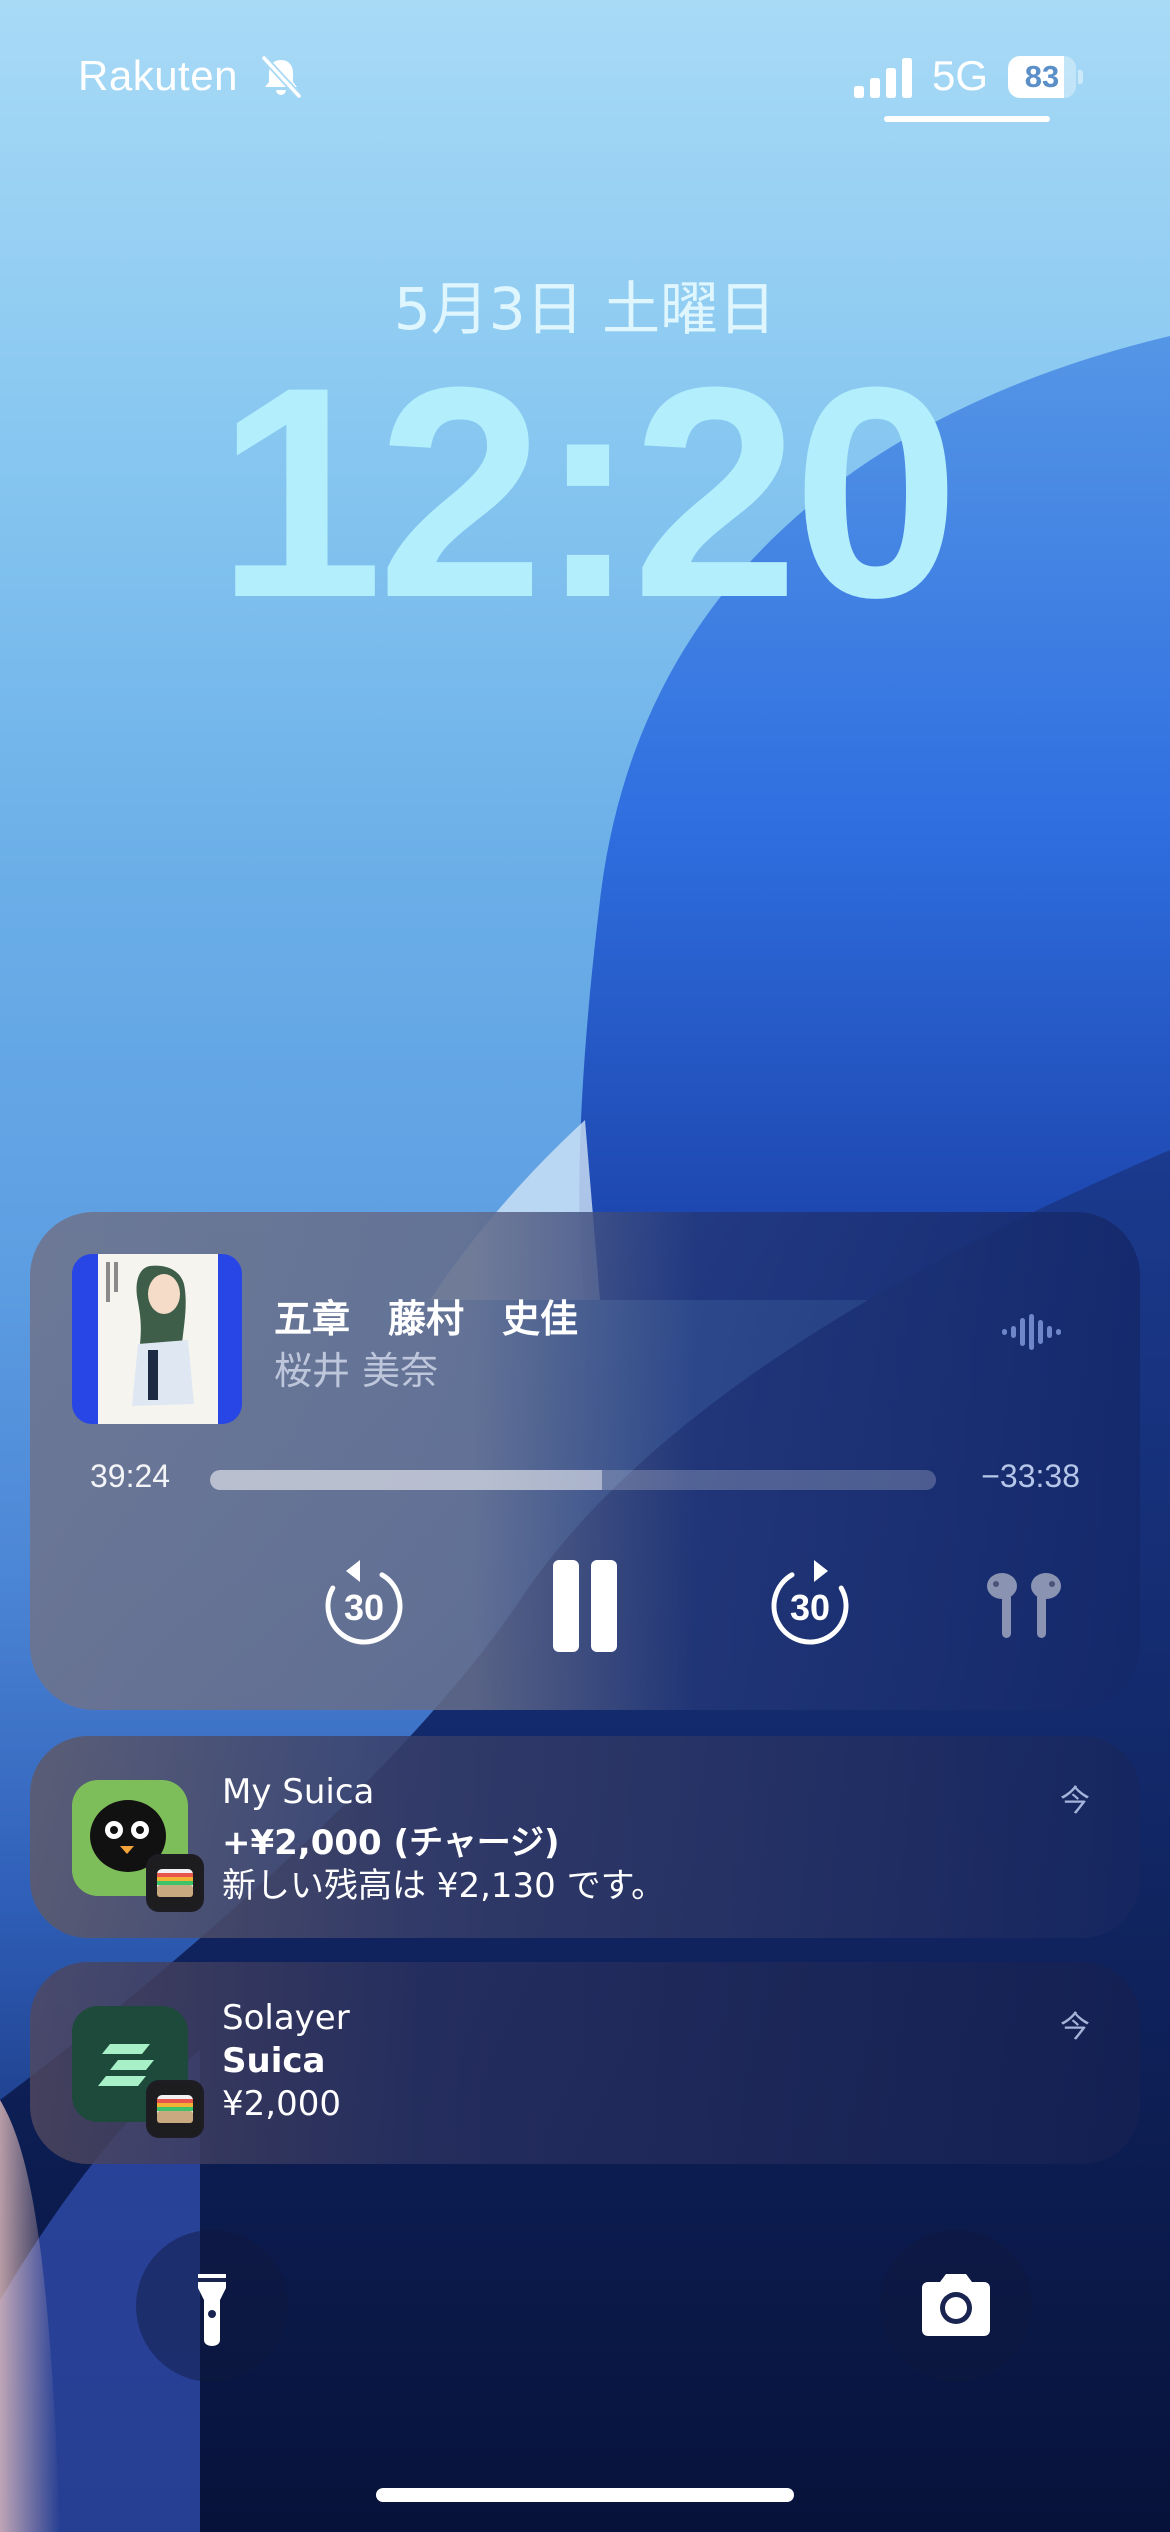 The image size is (1170, 2532). What do you see at coordinates (960, 75) in the screenshot?
I see `network-type: 5G` at bounding box center [960, 75].